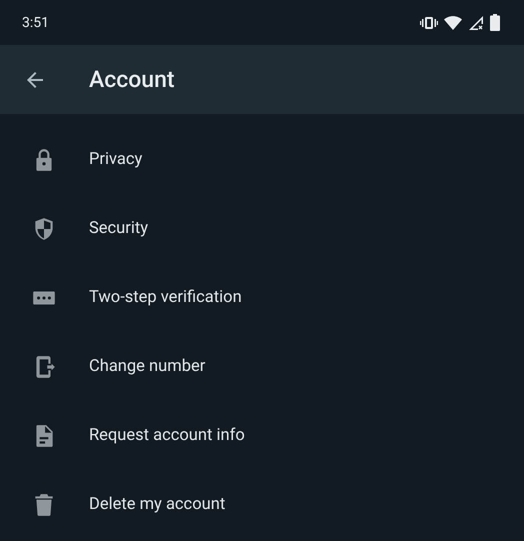  I want to click on settings-item: Privacy, so click(115, 159).